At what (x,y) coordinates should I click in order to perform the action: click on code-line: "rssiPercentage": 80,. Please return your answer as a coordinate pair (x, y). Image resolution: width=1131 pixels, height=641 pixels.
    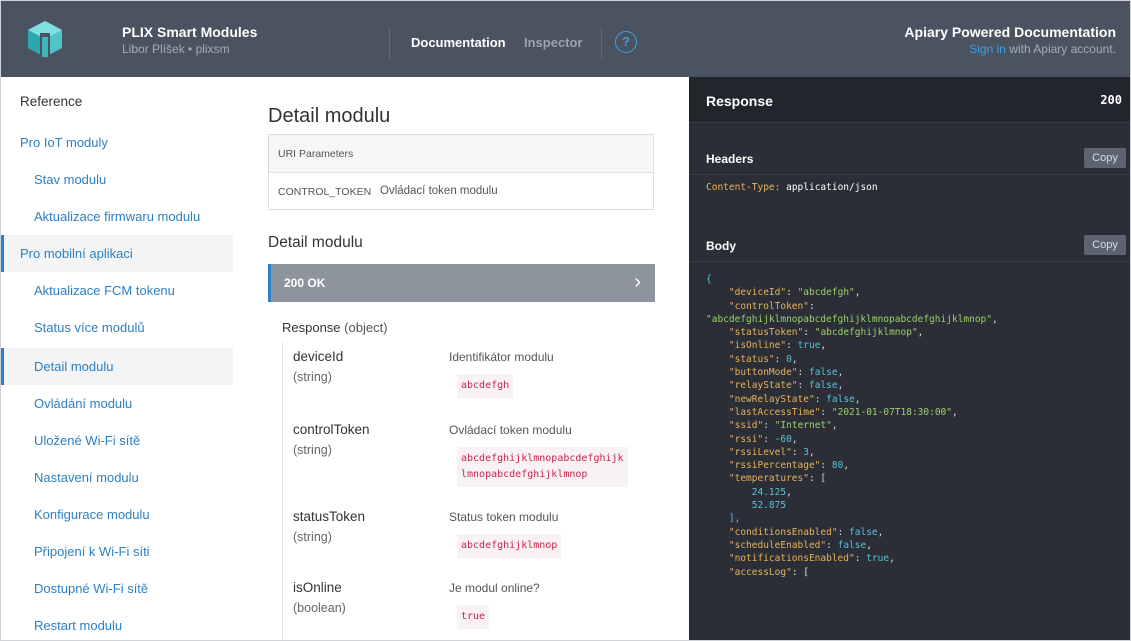
    Looking at the image, I should click on (789, 466).